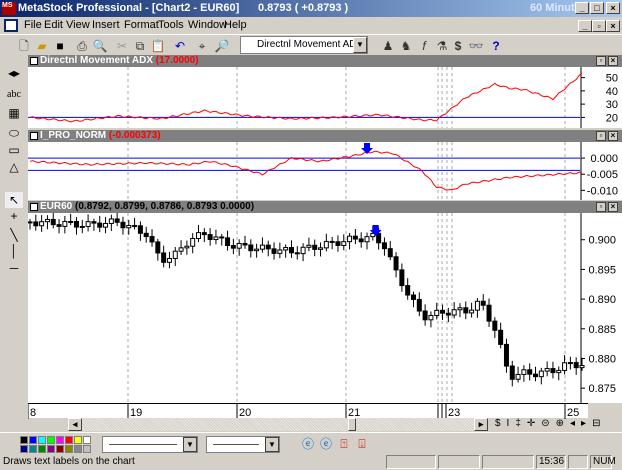  What do you see at coordinates (304, 45) in the screenshot?
I see `indicator-combo: Directnl Movement ADX ▼` at bounding box center [304, 45].